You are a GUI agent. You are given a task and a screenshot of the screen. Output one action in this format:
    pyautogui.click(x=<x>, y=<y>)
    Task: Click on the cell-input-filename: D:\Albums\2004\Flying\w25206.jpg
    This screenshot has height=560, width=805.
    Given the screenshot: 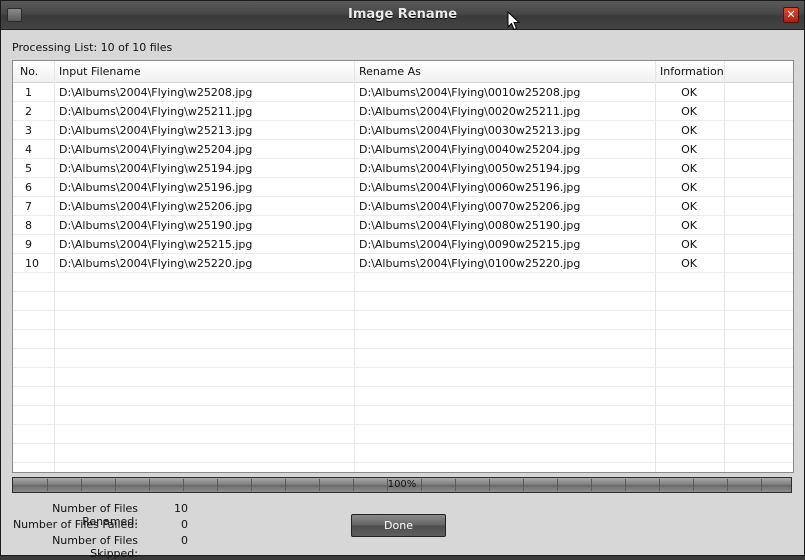 What is the action you would take?
    pyautogui.click(x=156, y=206)
    